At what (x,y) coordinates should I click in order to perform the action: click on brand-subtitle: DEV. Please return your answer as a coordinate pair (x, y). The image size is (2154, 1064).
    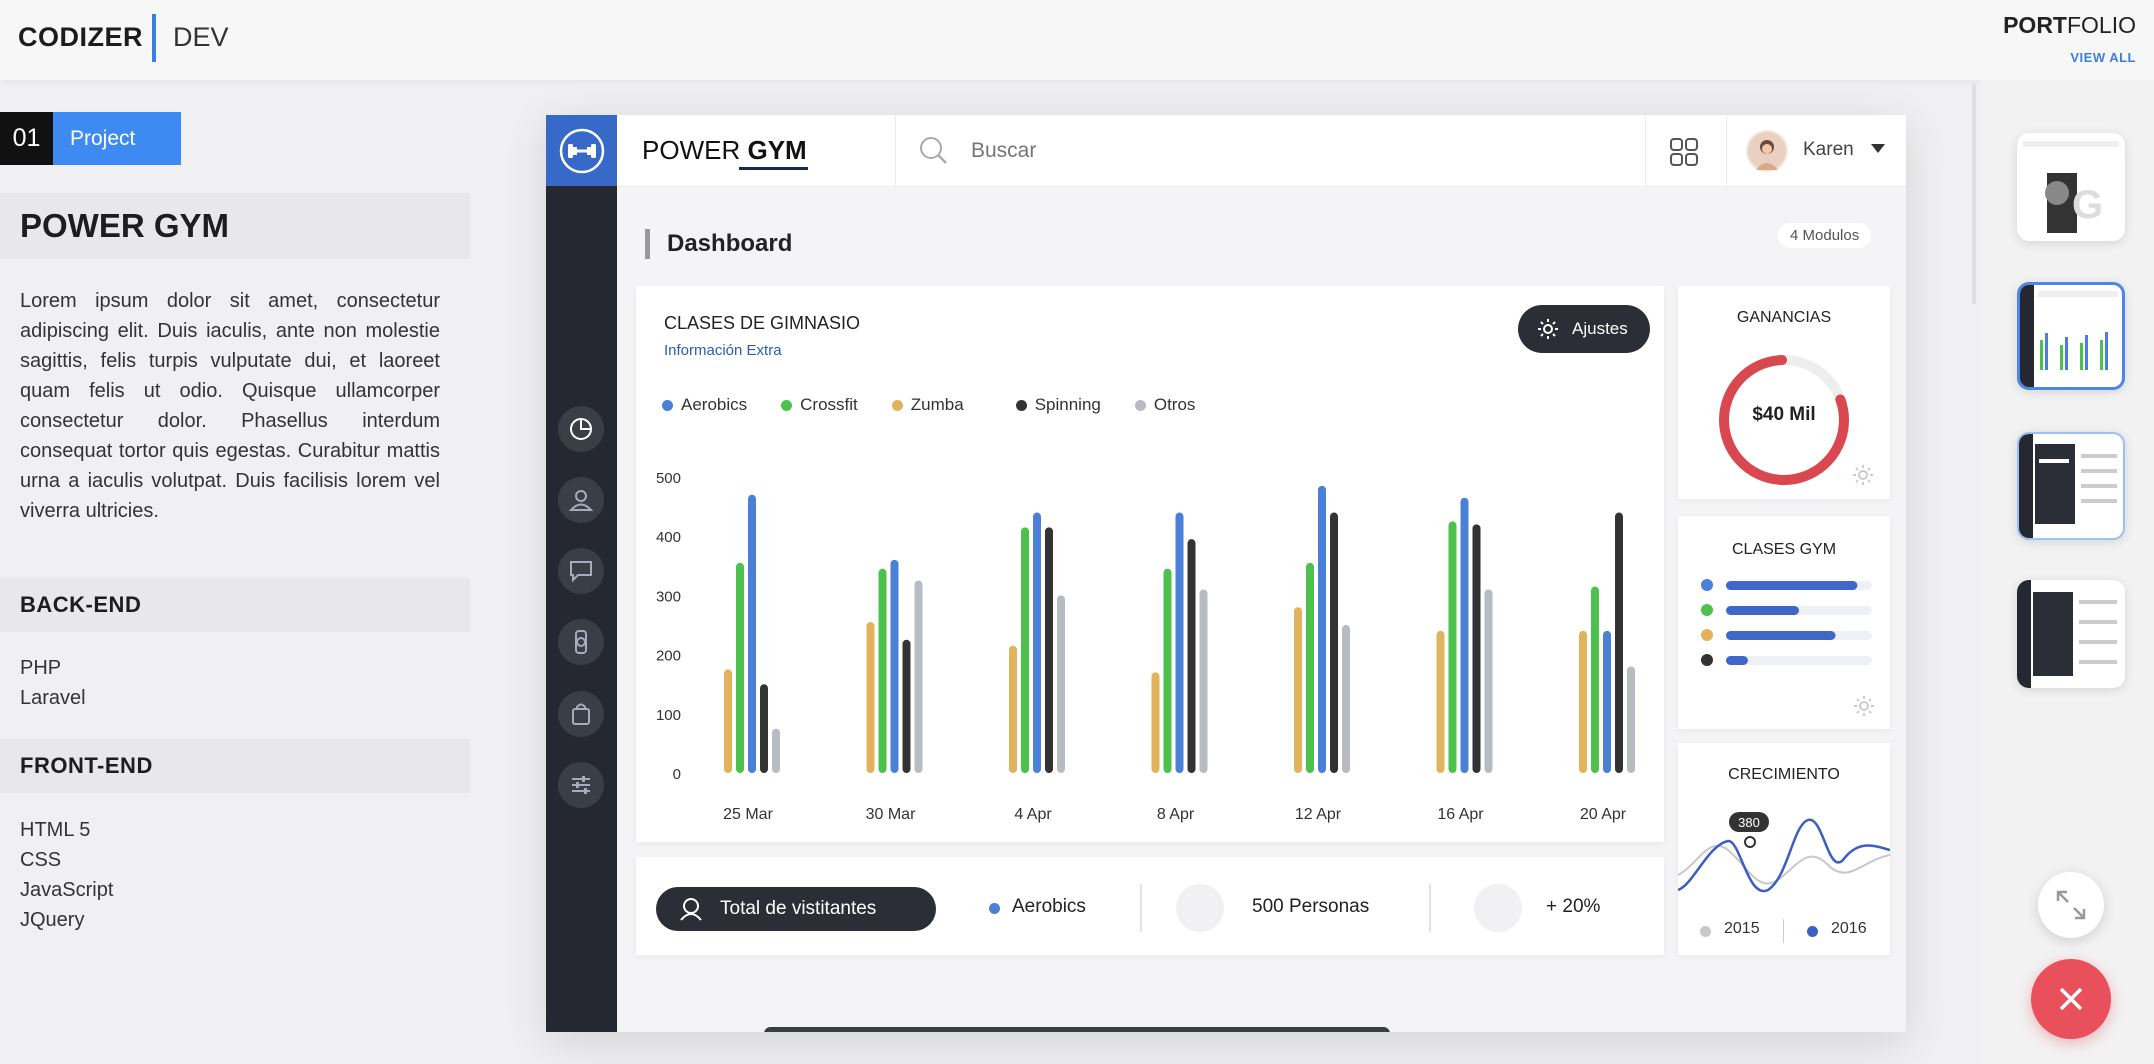
    Looking at the image, I should click on (201, 37).